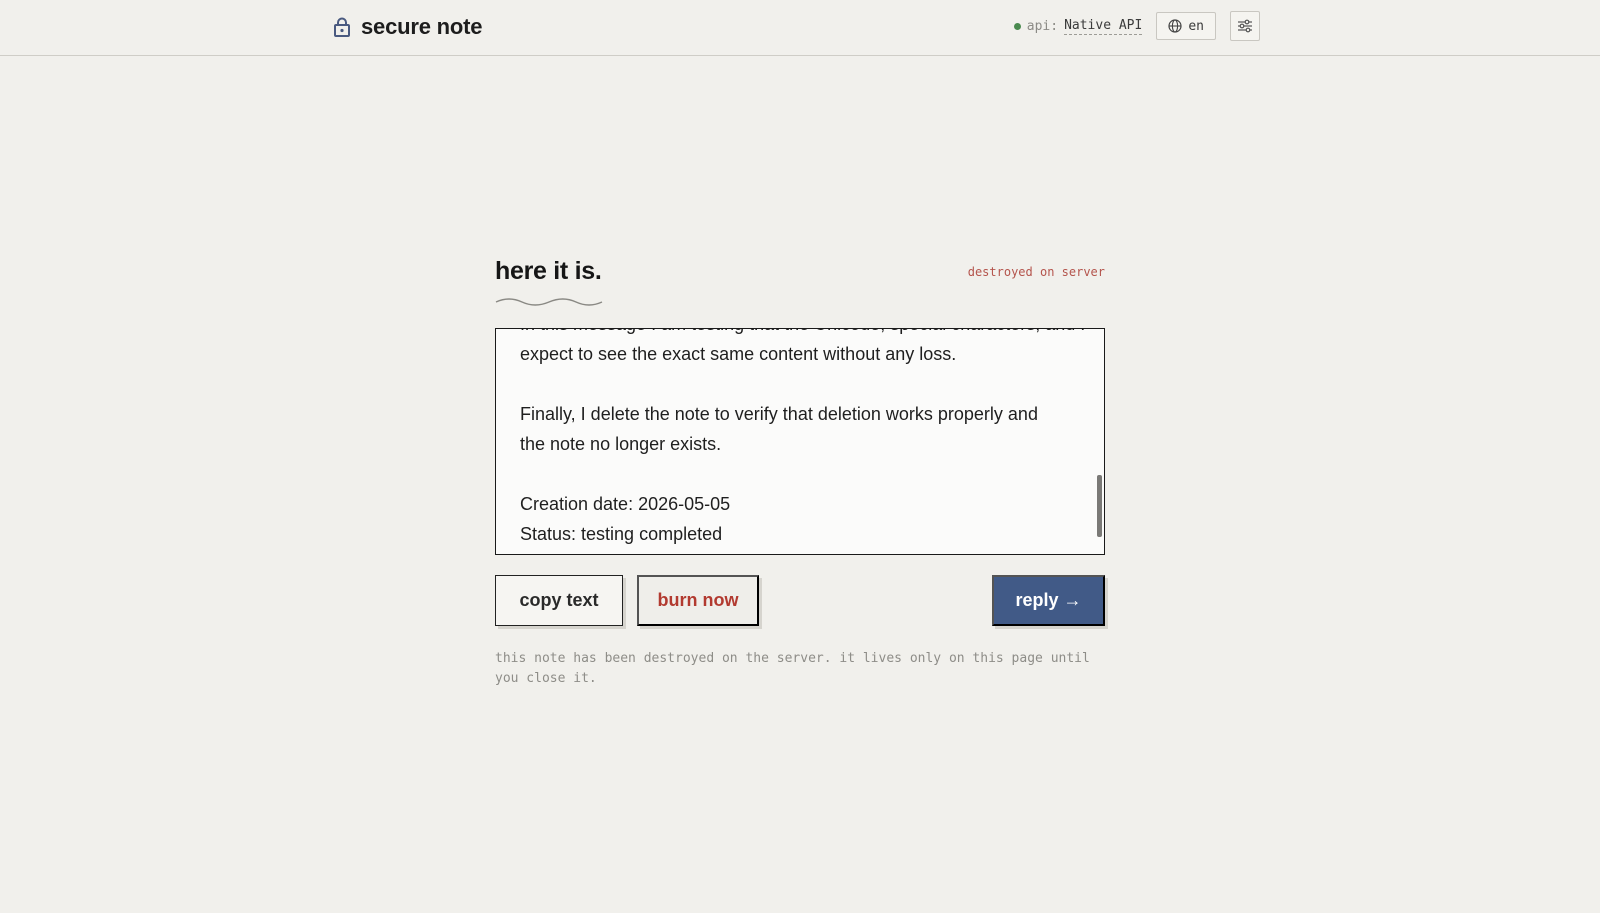 The image size is (1600, 913). I want to click on scrollbar-thumb, so click(1099, 506).